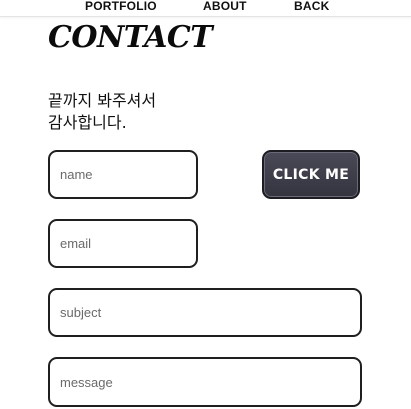 This screenshot has width=411, height=409. What do you see at coordinates (87, 122) in the screenshot?
I see `thank-you-line-2: 감사합니다.` at bounding box center [87, 122].